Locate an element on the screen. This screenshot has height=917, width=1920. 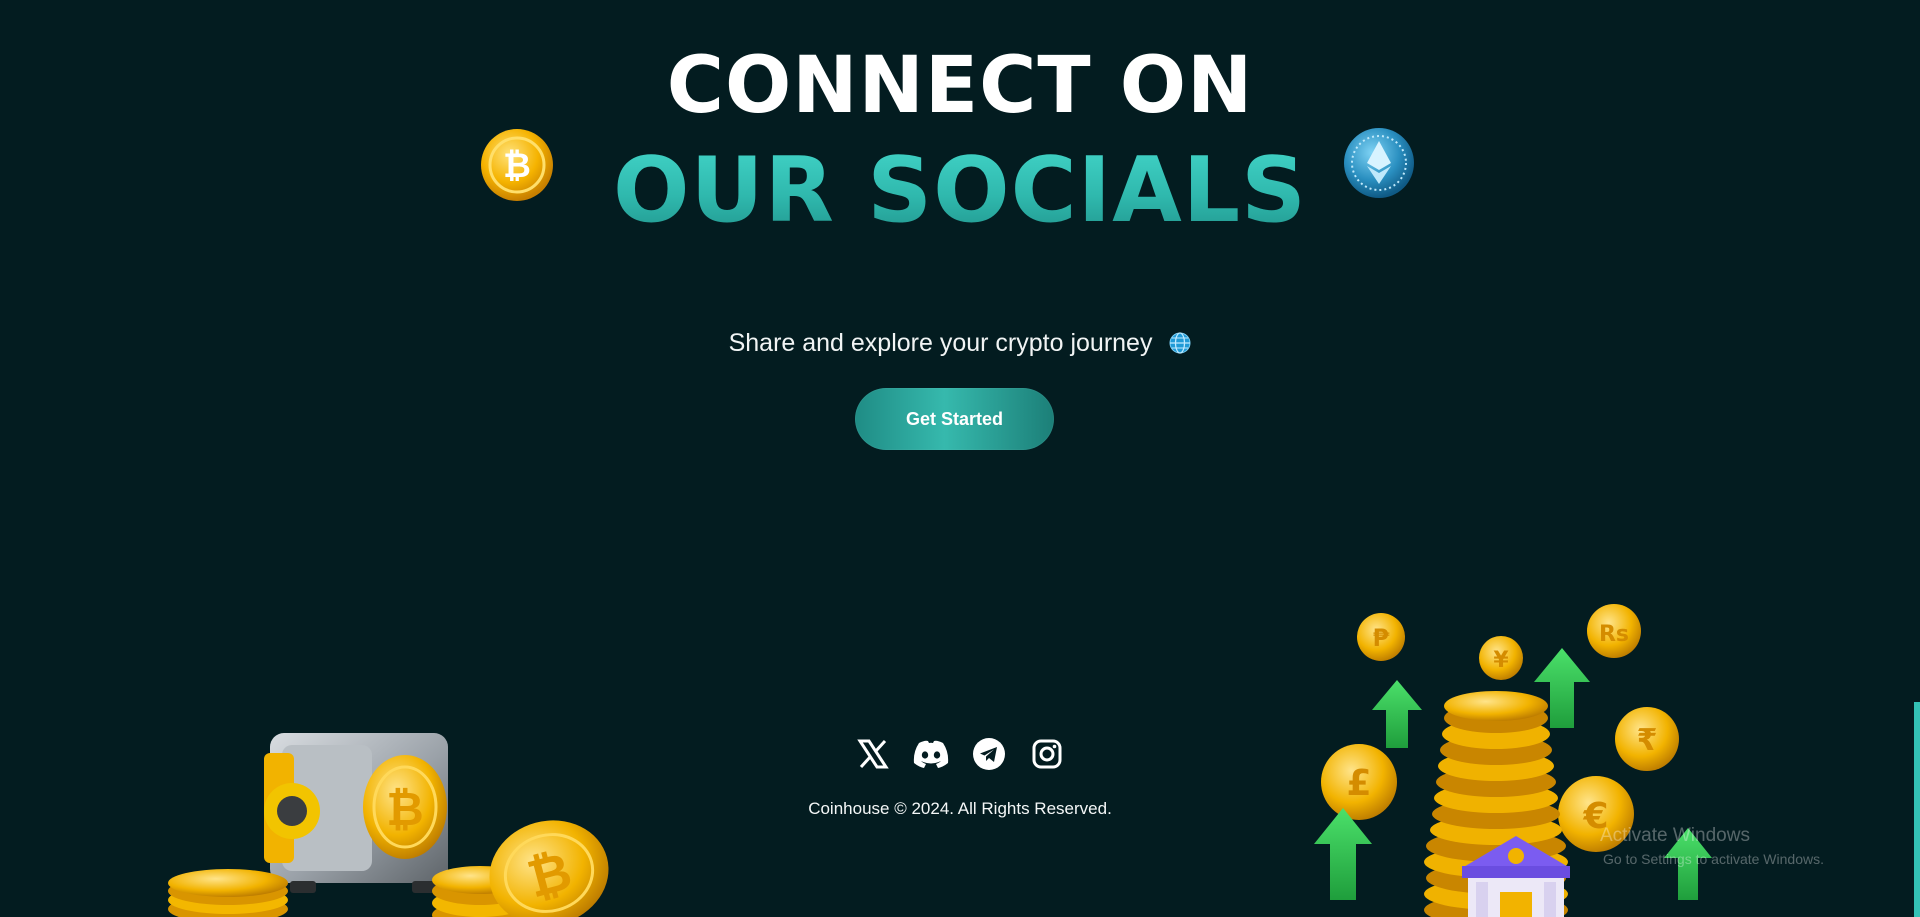
social-link-discord is located at coordinates (931, 754).